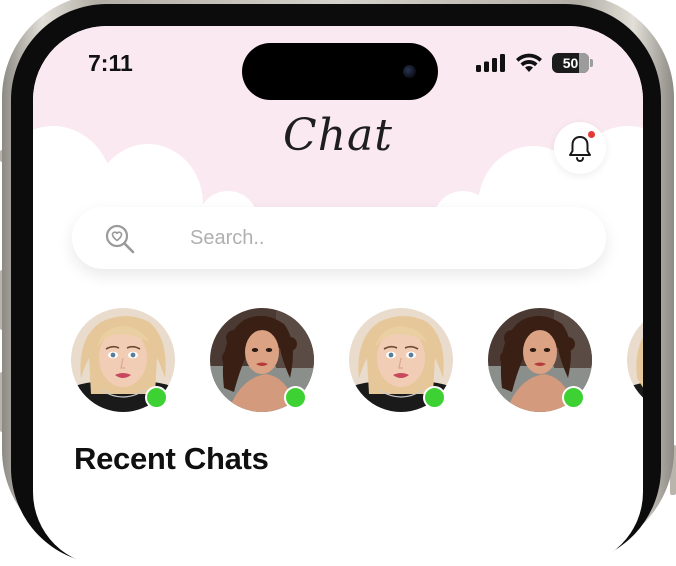 This screenshot has width=676, height=566. I want to click on page-title: Chat, so click(338, 135).